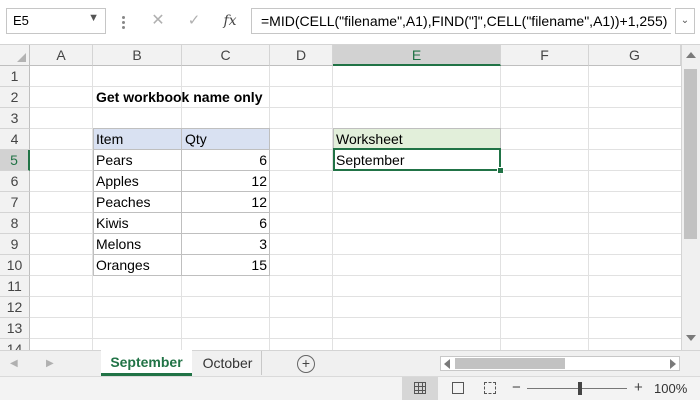  What do you see at coordinates (516, 387) in the screenshot?
I see `zoom-out-button: −` at bounding box center [516, 387].